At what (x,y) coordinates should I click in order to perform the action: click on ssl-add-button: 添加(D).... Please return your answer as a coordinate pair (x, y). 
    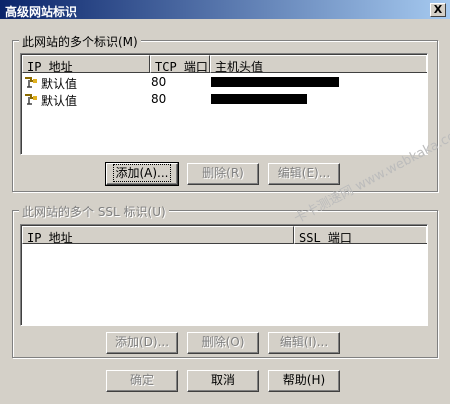
    Looking at the image, I should click on (142, 343).